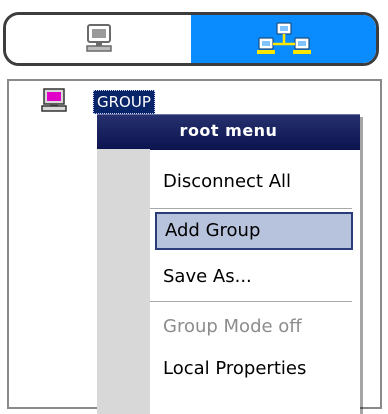 Image resolution: width=388 pixels, height=414 pixels. I want to click on view-toggle, so click(191, 39).